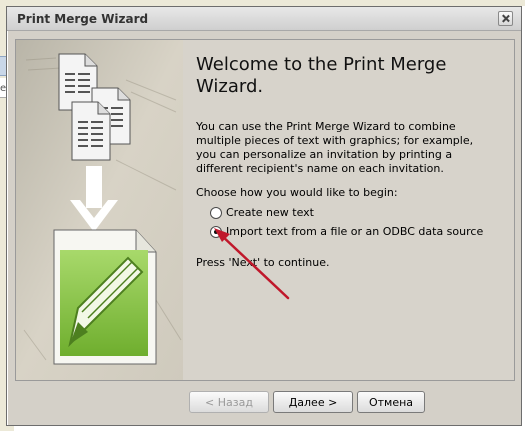  What do you see at coordinates (83, 19) in the screenshot?
I see `window-title: Print Merge Wizard` at bounding box center [83, 19].